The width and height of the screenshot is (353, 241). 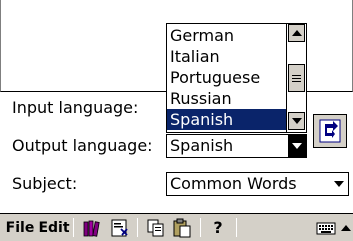 I want to click on subject-label: Subject:, so click(x=45, y=183).